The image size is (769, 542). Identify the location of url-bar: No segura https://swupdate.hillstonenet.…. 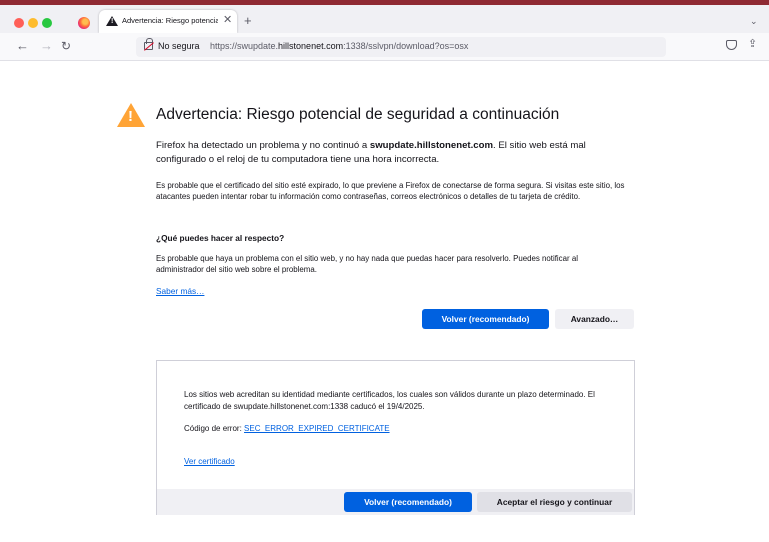
(401, 47).